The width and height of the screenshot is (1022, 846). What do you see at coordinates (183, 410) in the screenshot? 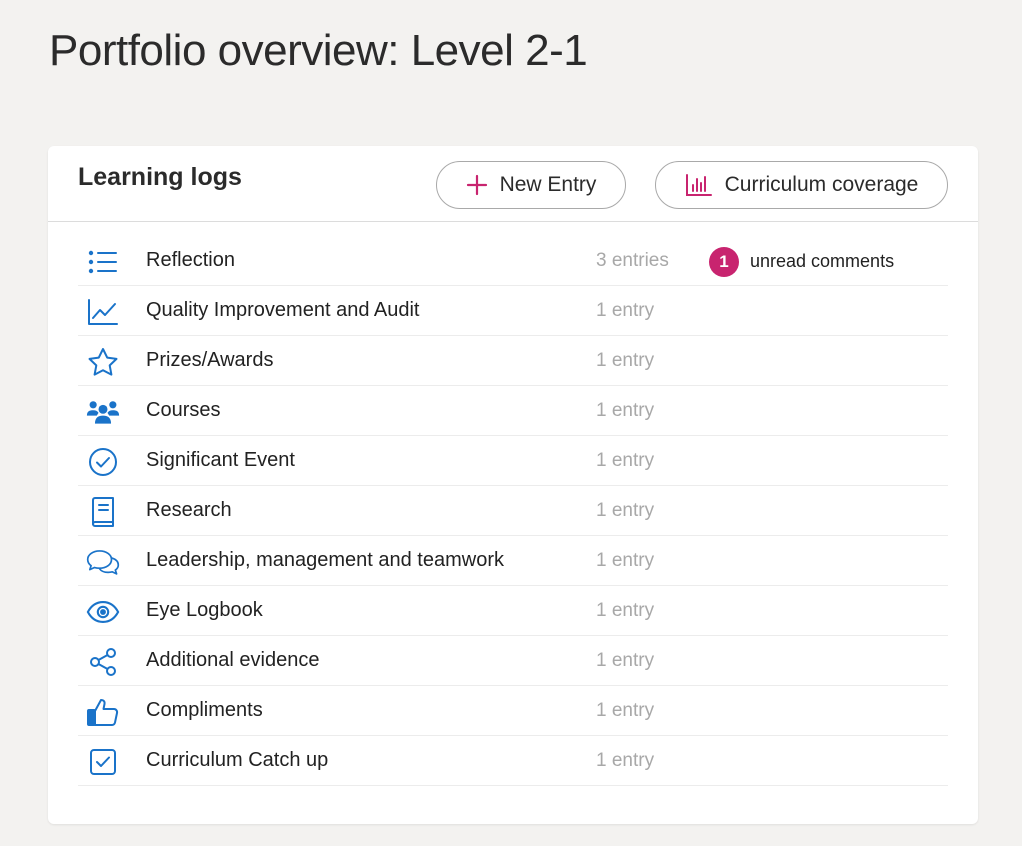
I see `log-name: Courses` at bounding box center [183, 410].